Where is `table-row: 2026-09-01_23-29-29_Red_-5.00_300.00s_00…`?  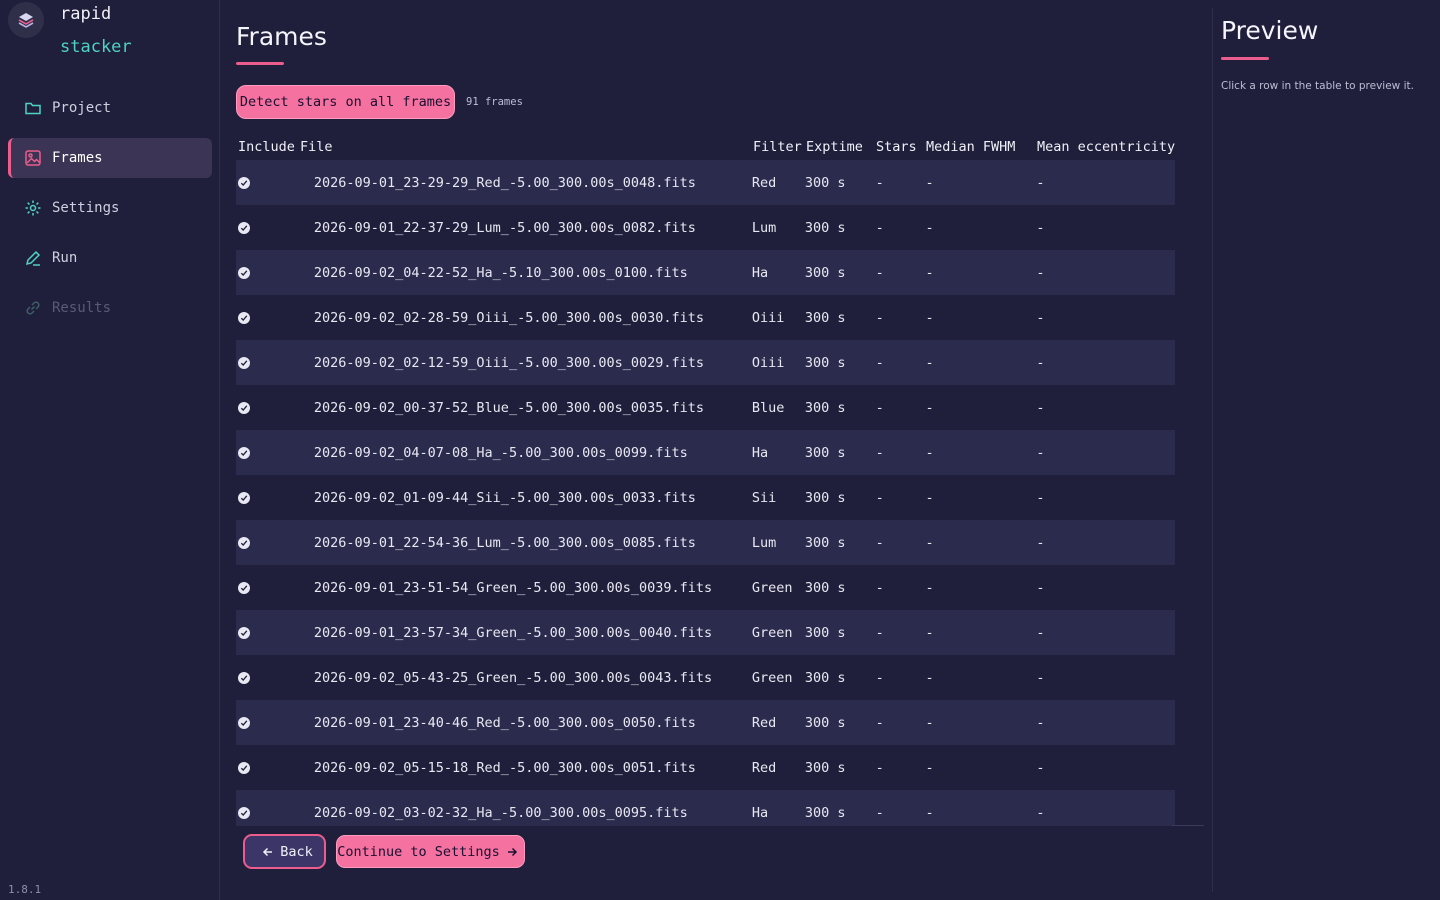
table-row: 2026-09-01_23-29-29_Red_-5.00_300.00s_00… is located at coordinates (705, 182).